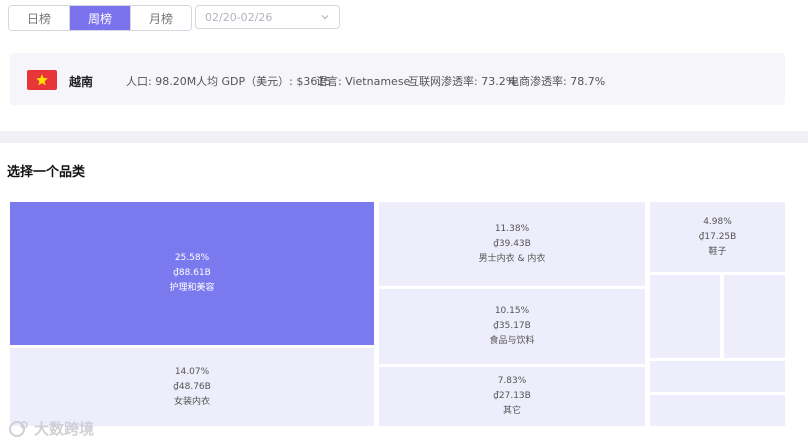 The image size is (808, 443). I want to click on treemap-tile-shoes: 4.98% ₫17.25B 鞋子, so click(717, 237).